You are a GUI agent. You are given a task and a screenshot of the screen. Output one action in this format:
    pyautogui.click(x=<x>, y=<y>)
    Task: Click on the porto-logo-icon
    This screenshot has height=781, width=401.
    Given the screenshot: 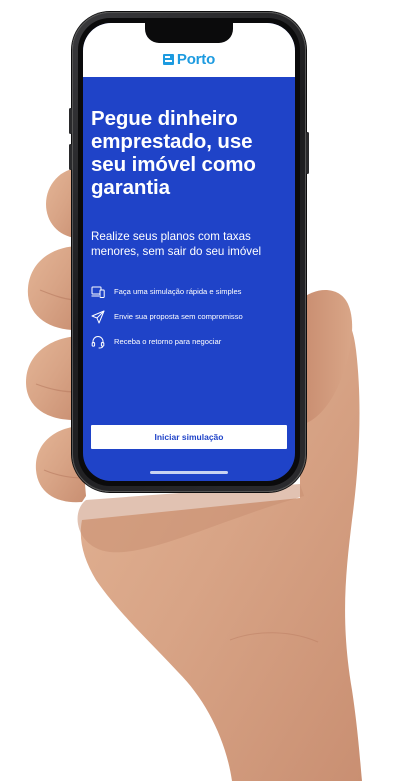 What is the action you would take?
    pyautogui.click(x=168, y=59)
    